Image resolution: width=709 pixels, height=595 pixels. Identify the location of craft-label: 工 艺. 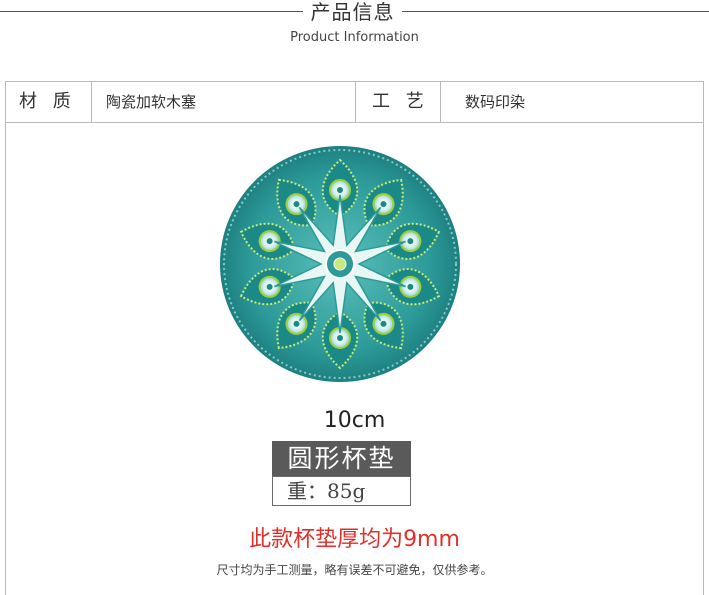
(398, 102).